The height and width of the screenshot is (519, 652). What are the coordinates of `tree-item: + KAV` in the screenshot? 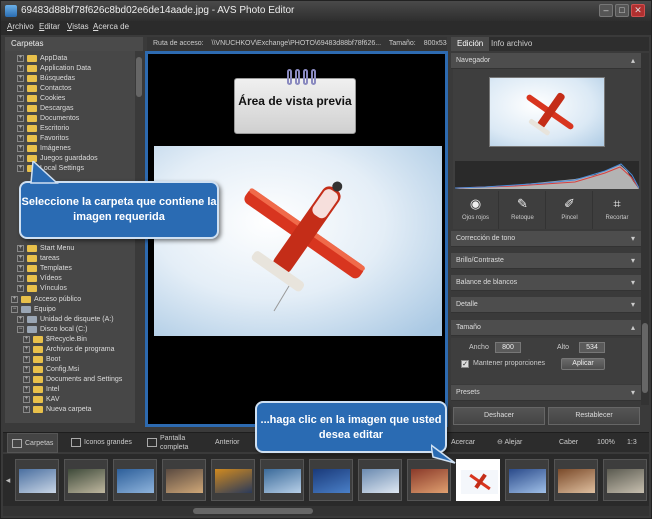 It's located at (41, 400).